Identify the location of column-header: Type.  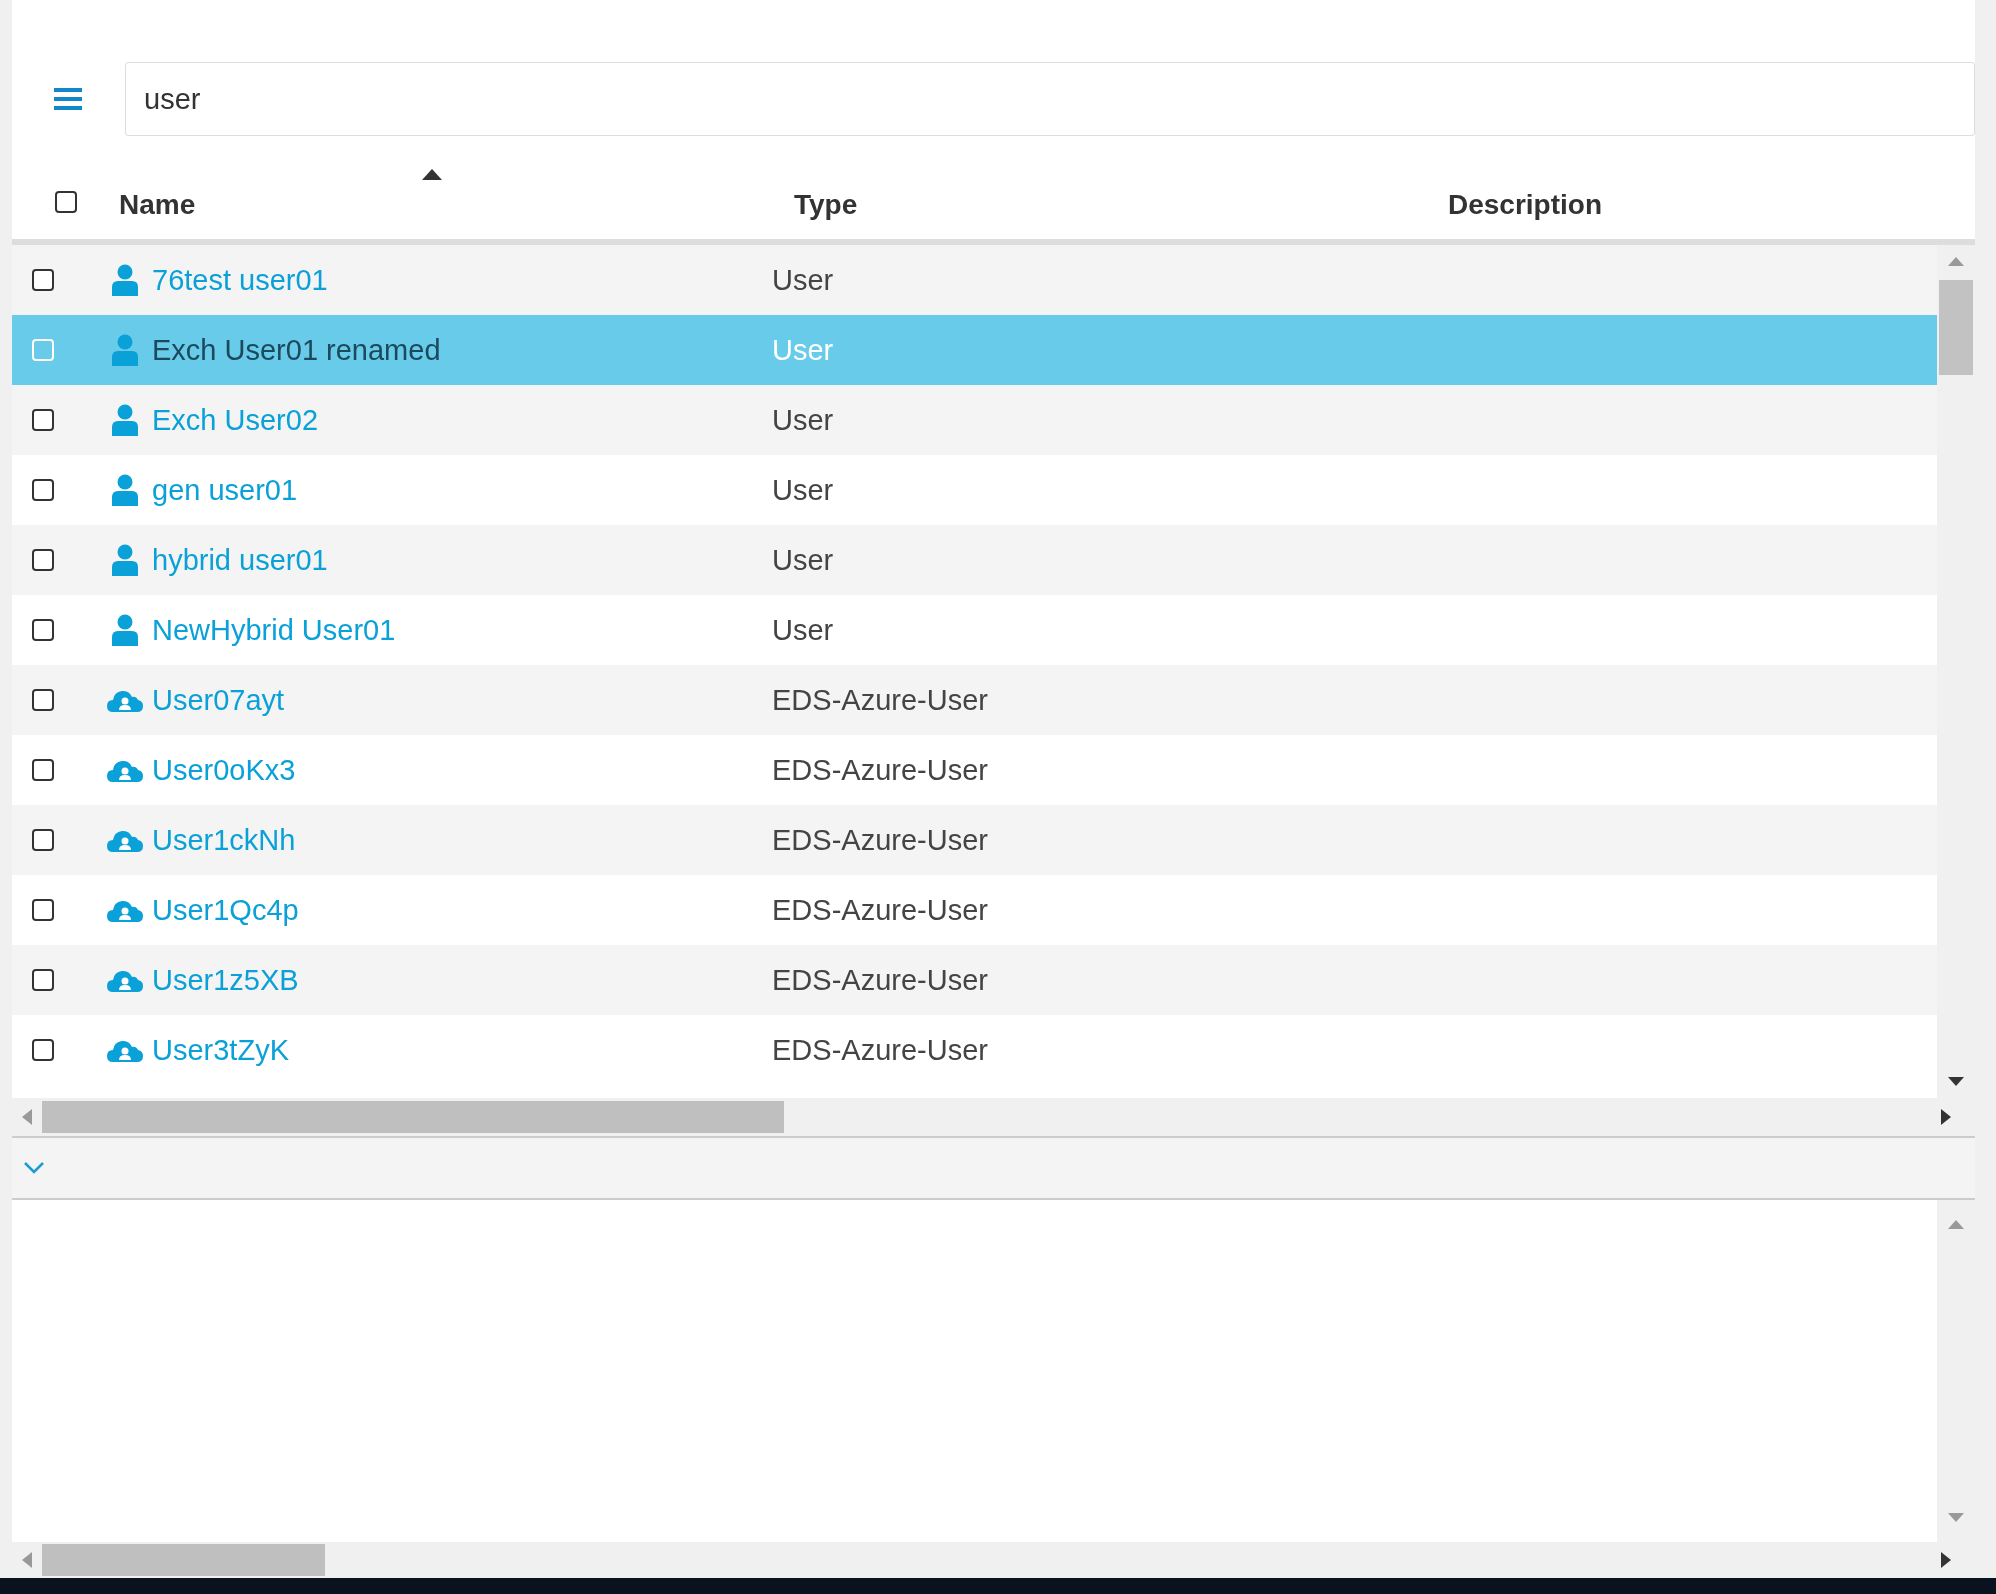
(1109, 202).